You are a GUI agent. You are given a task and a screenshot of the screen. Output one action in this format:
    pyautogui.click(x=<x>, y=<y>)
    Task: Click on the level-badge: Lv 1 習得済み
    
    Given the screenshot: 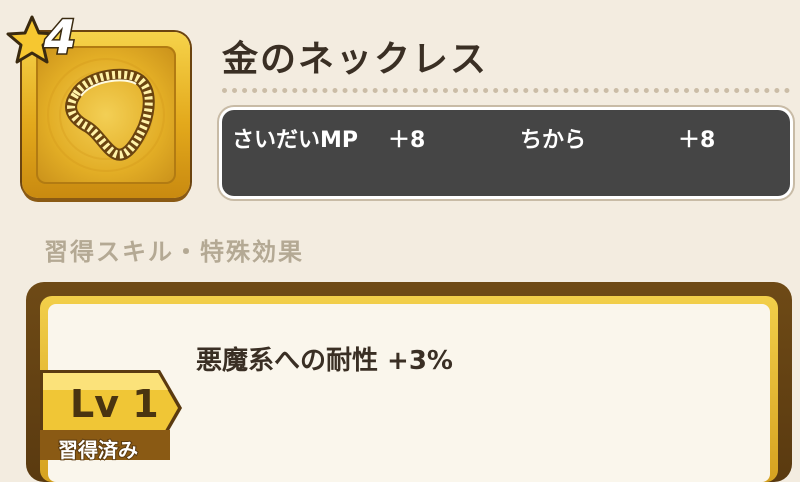 What is the action you would take?
    pyautogui.click(x=111, y=416)
    